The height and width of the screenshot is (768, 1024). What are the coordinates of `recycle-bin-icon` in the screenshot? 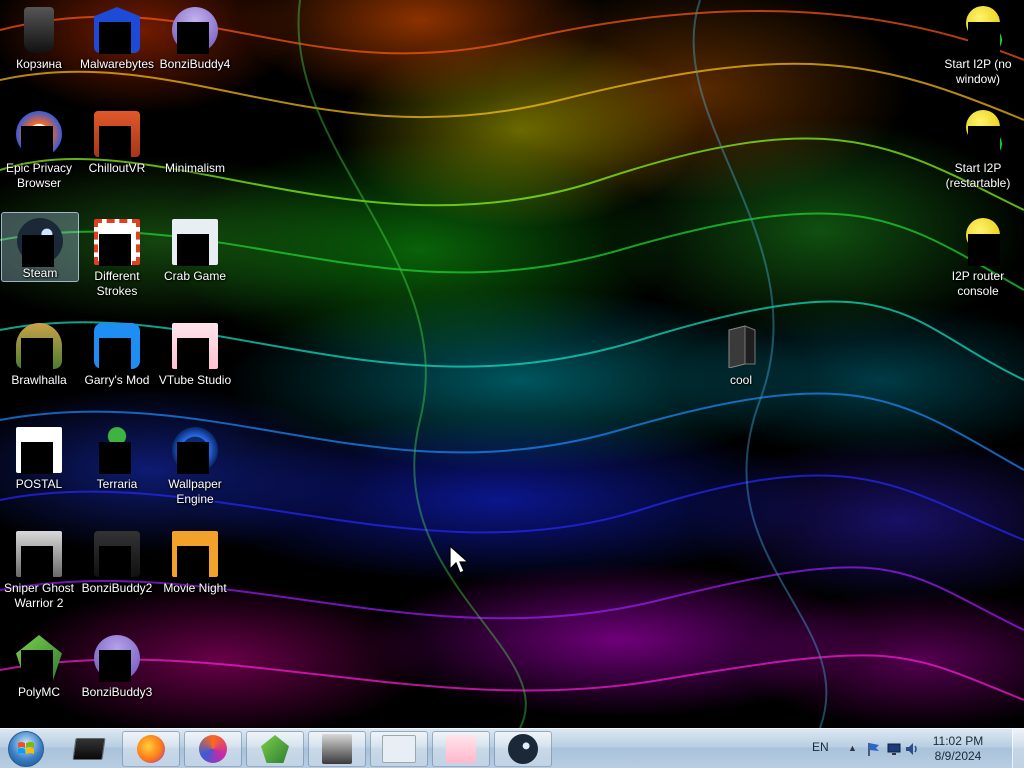 It's located at (39, 30).